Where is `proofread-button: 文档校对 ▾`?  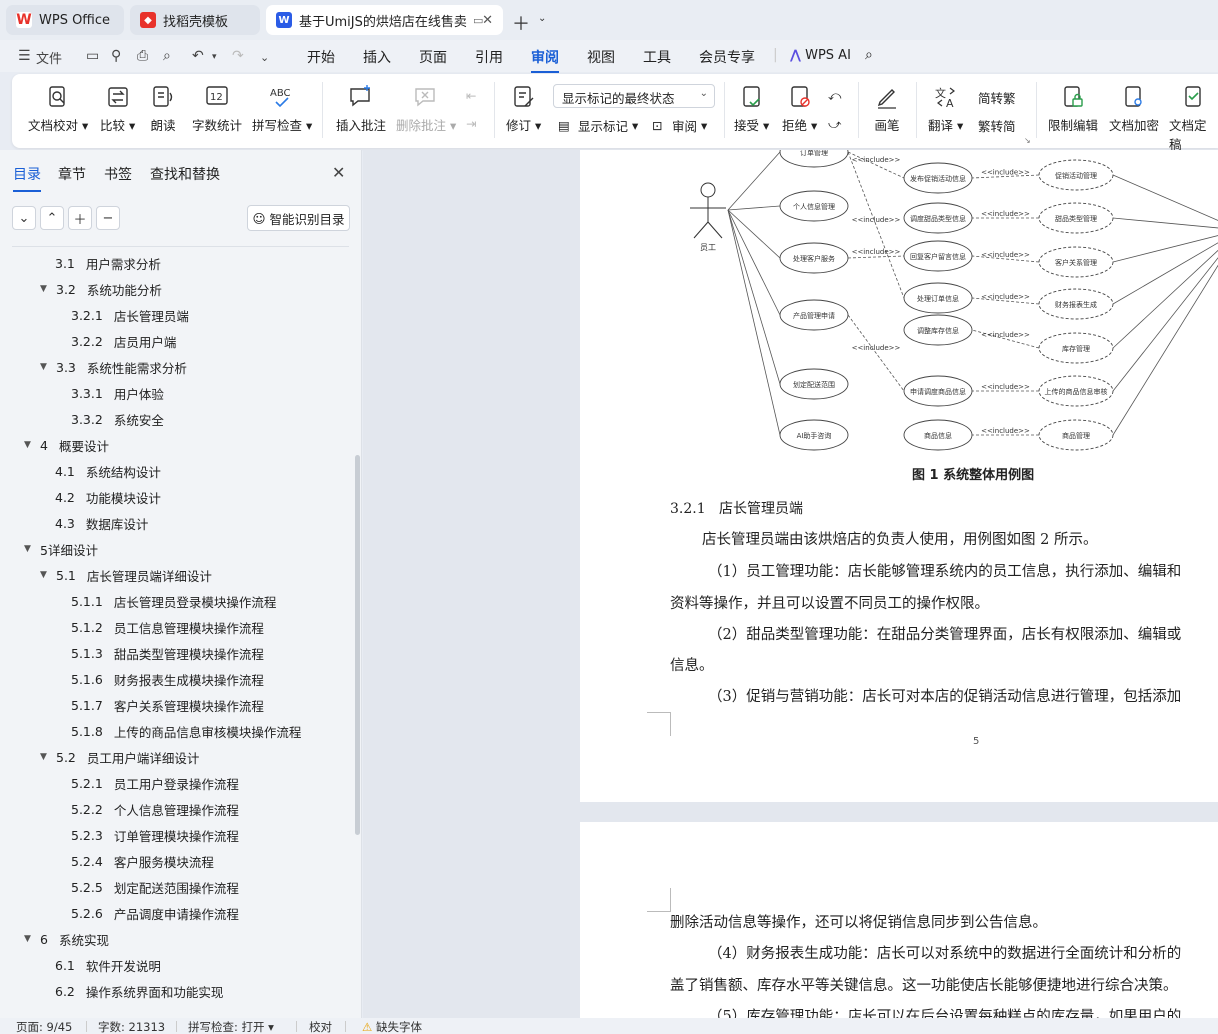
proofread-button: 文档校对 ▾ is located at coordinates (58, 109).